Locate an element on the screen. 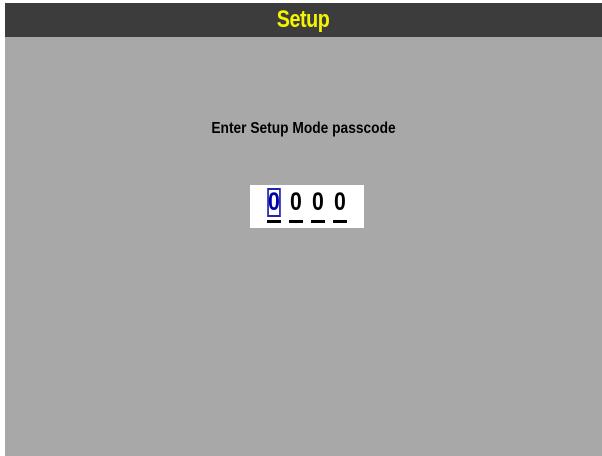 This screenshot has width=602, height=456. passcode-digit-2-underline is located at coordinates (296, 221).